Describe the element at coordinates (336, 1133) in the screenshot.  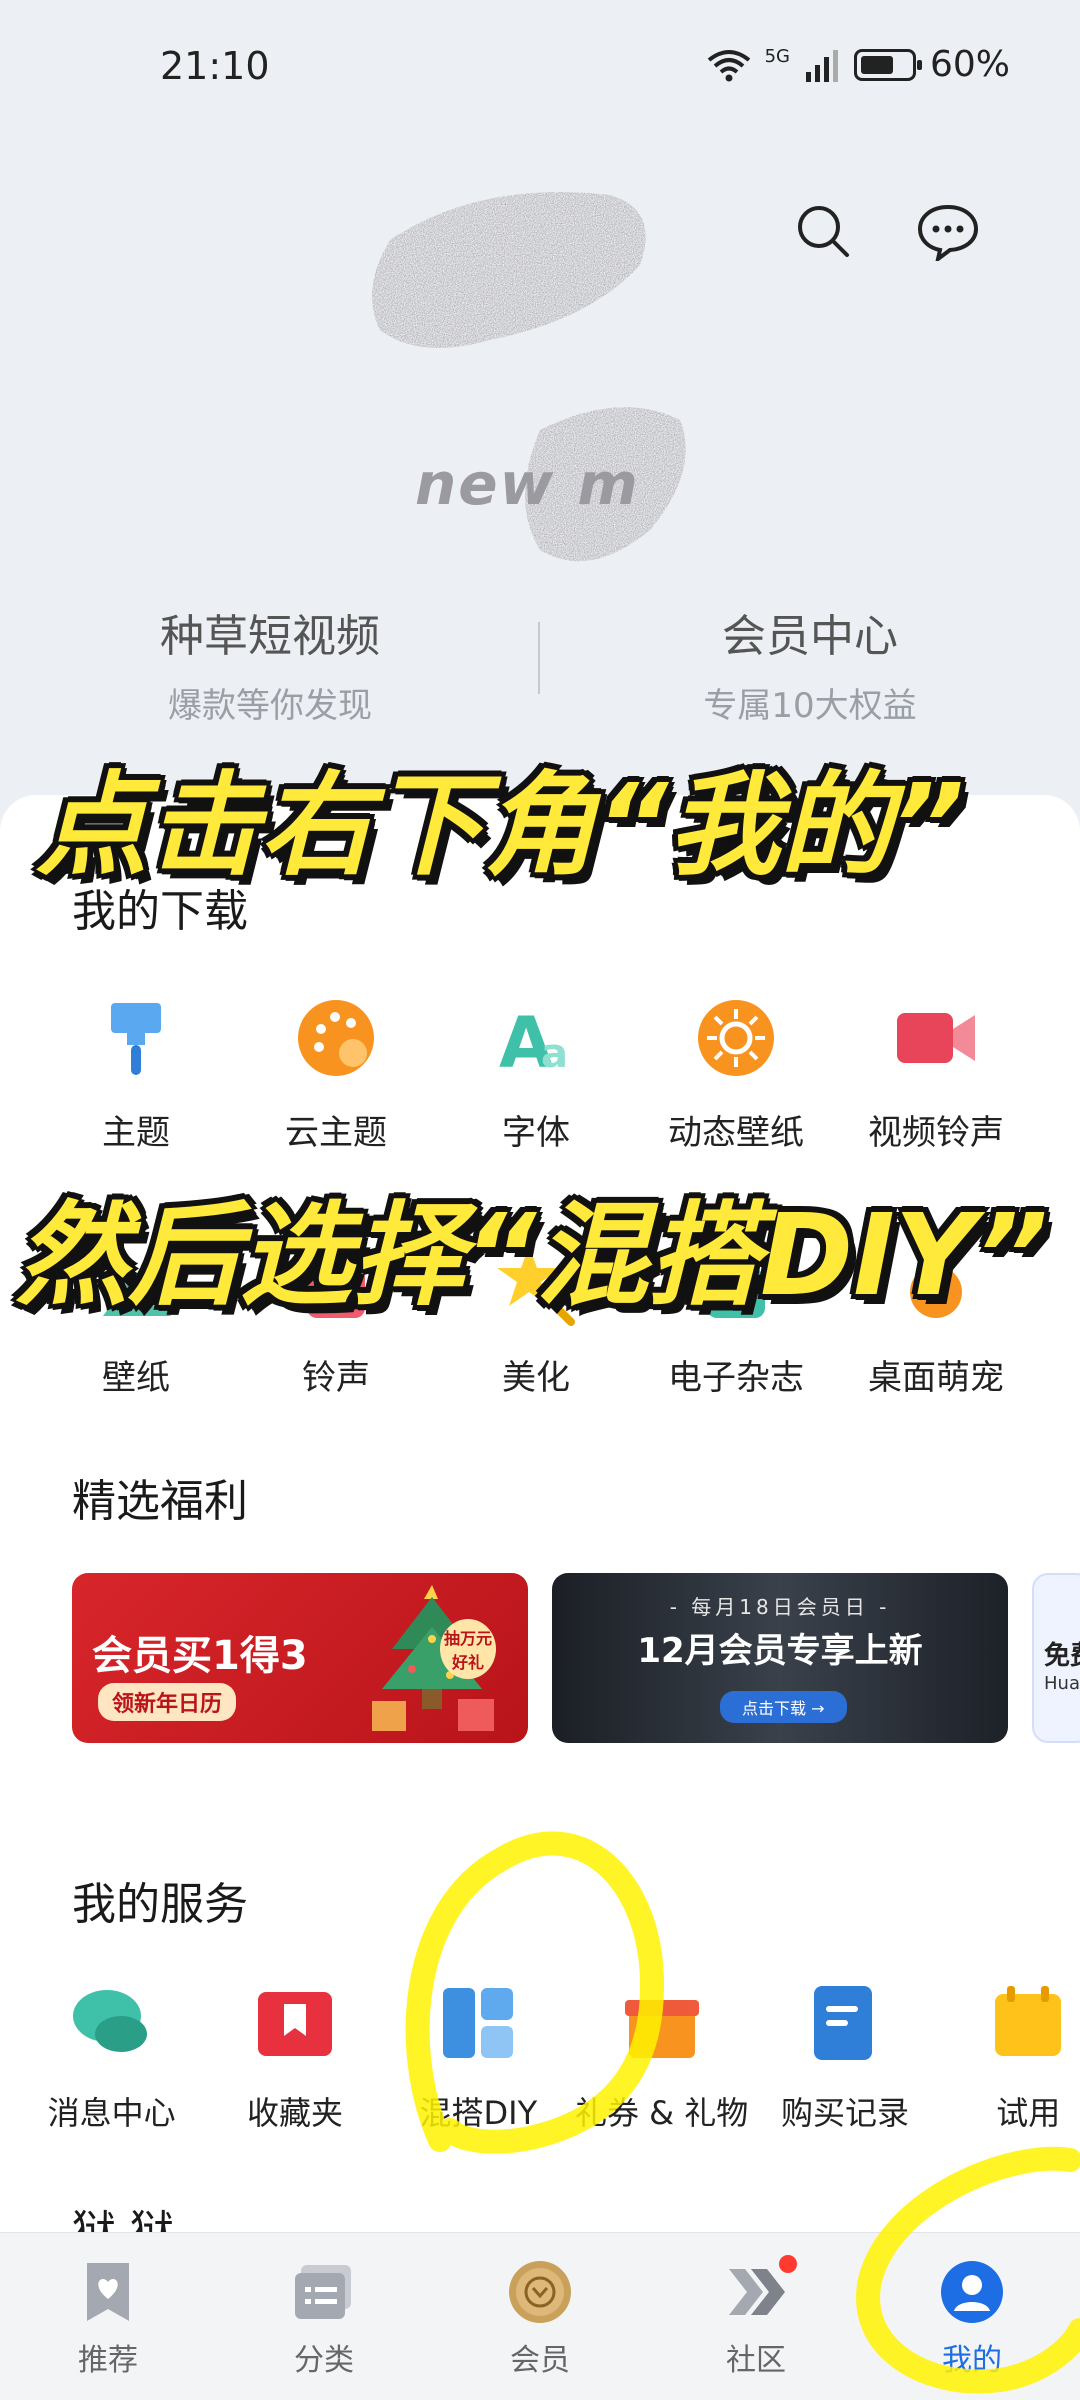
I see `item-label: 云主题` at that location.